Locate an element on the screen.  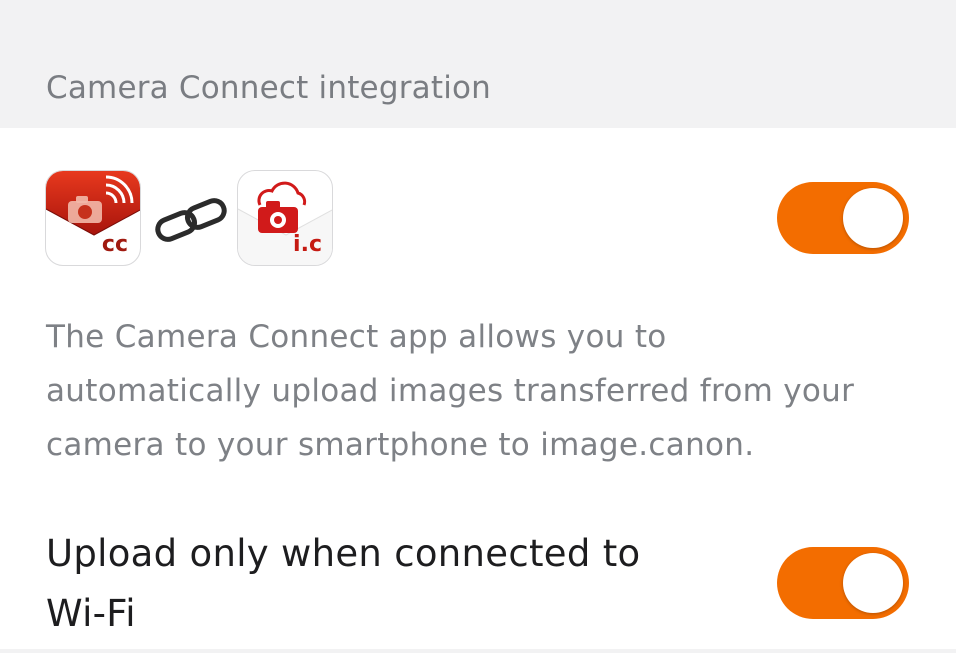
description-line: The Camera Connect app allows you to is located at coordinates (356, 337).